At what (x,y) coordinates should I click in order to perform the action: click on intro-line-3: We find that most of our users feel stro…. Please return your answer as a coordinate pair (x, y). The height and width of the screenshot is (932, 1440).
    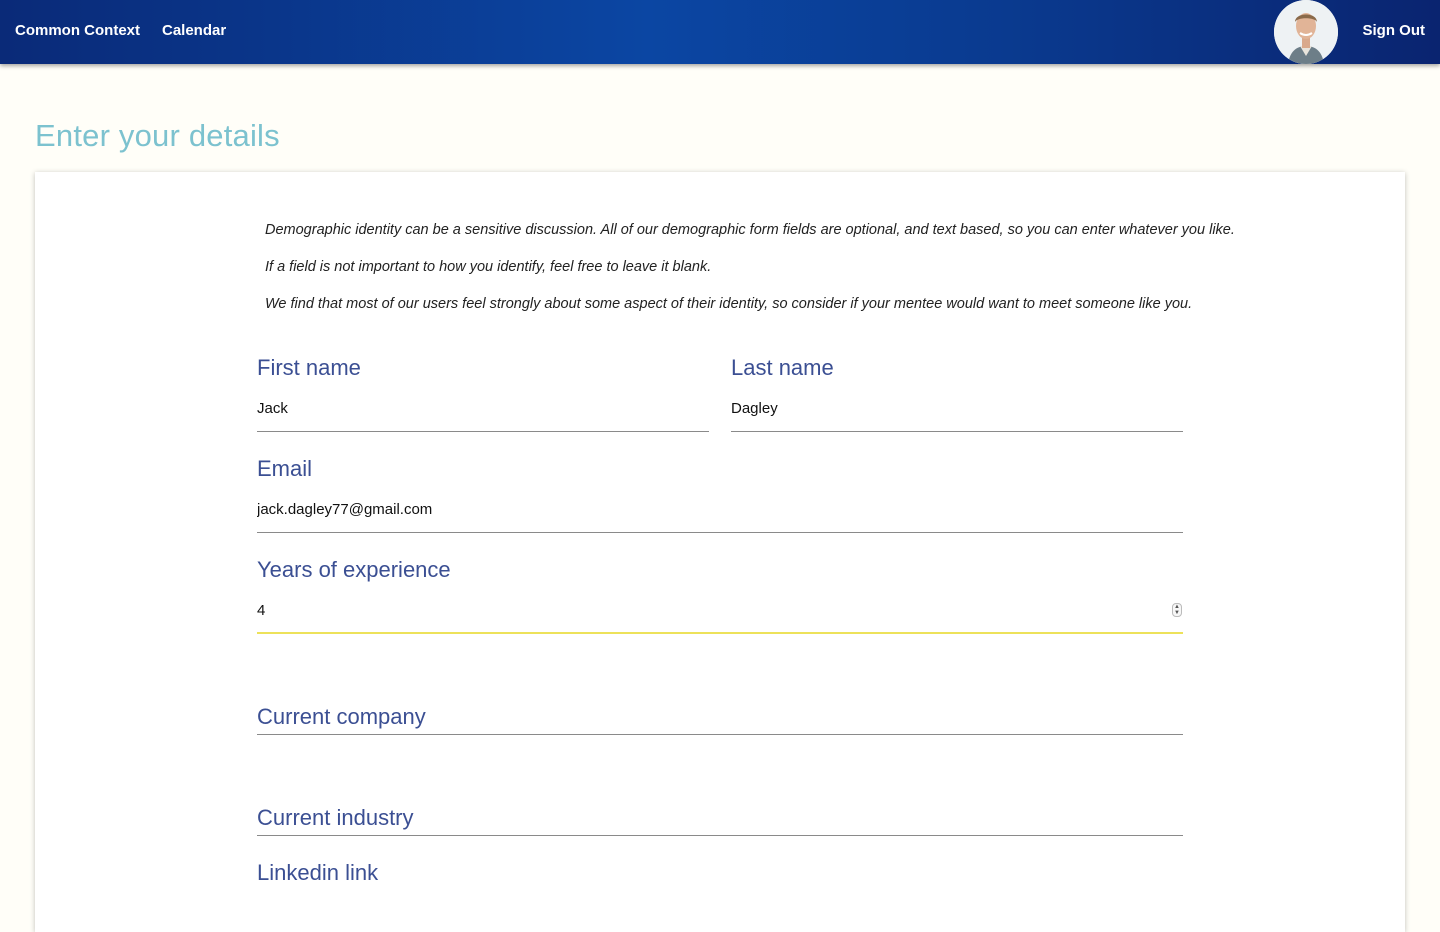
    Looking at the image, I should click on (729, 304).